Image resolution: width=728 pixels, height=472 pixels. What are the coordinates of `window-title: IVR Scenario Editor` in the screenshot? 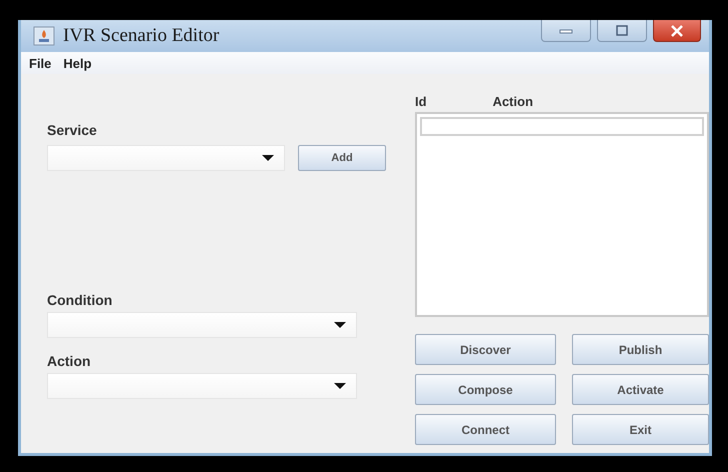 It's located at (141, 36).